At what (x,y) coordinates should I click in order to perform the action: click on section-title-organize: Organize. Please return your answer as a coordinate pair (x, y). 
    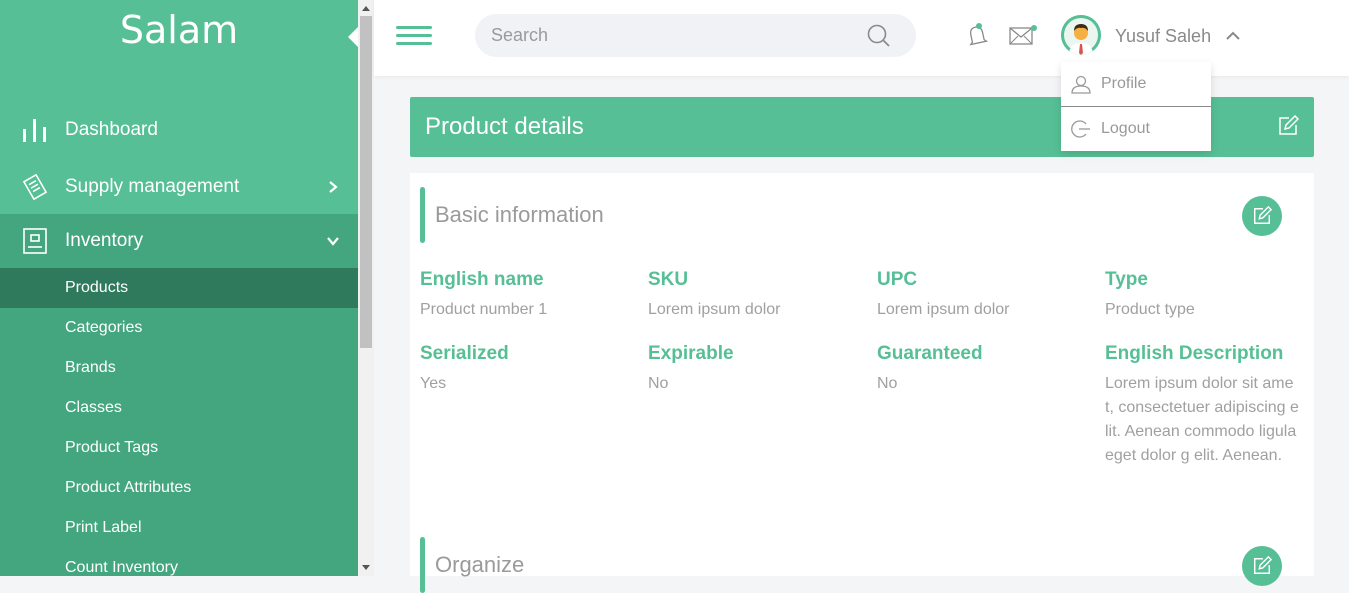
    Looking at the image, I should click on (480, 564).